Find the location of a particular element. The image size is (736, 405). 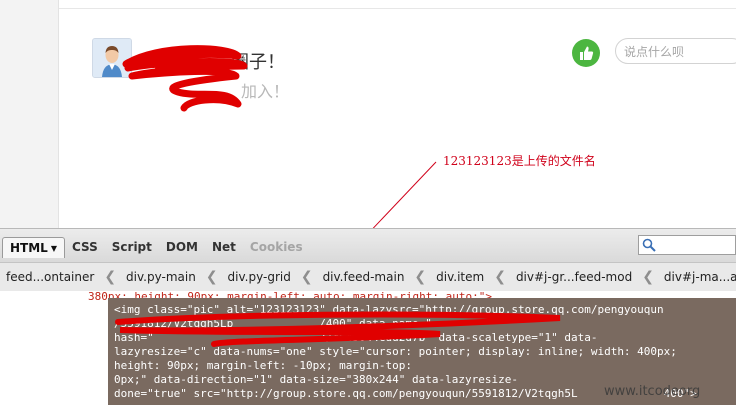

feed-subtitle: 加入！ is located at coordinates (265, 91).